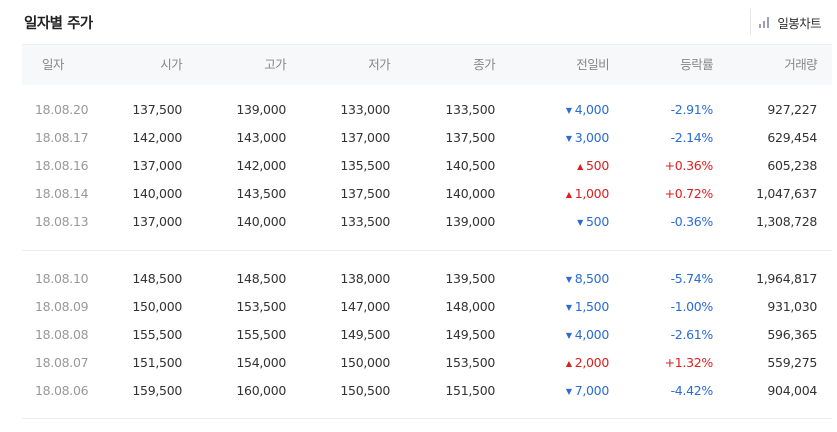 This screenshot has width=837, height=432. What do you see at coordinates (62, 109) in the screenshot?
I see `date-cell: 18.08.20` at bounding box center [62, 109].